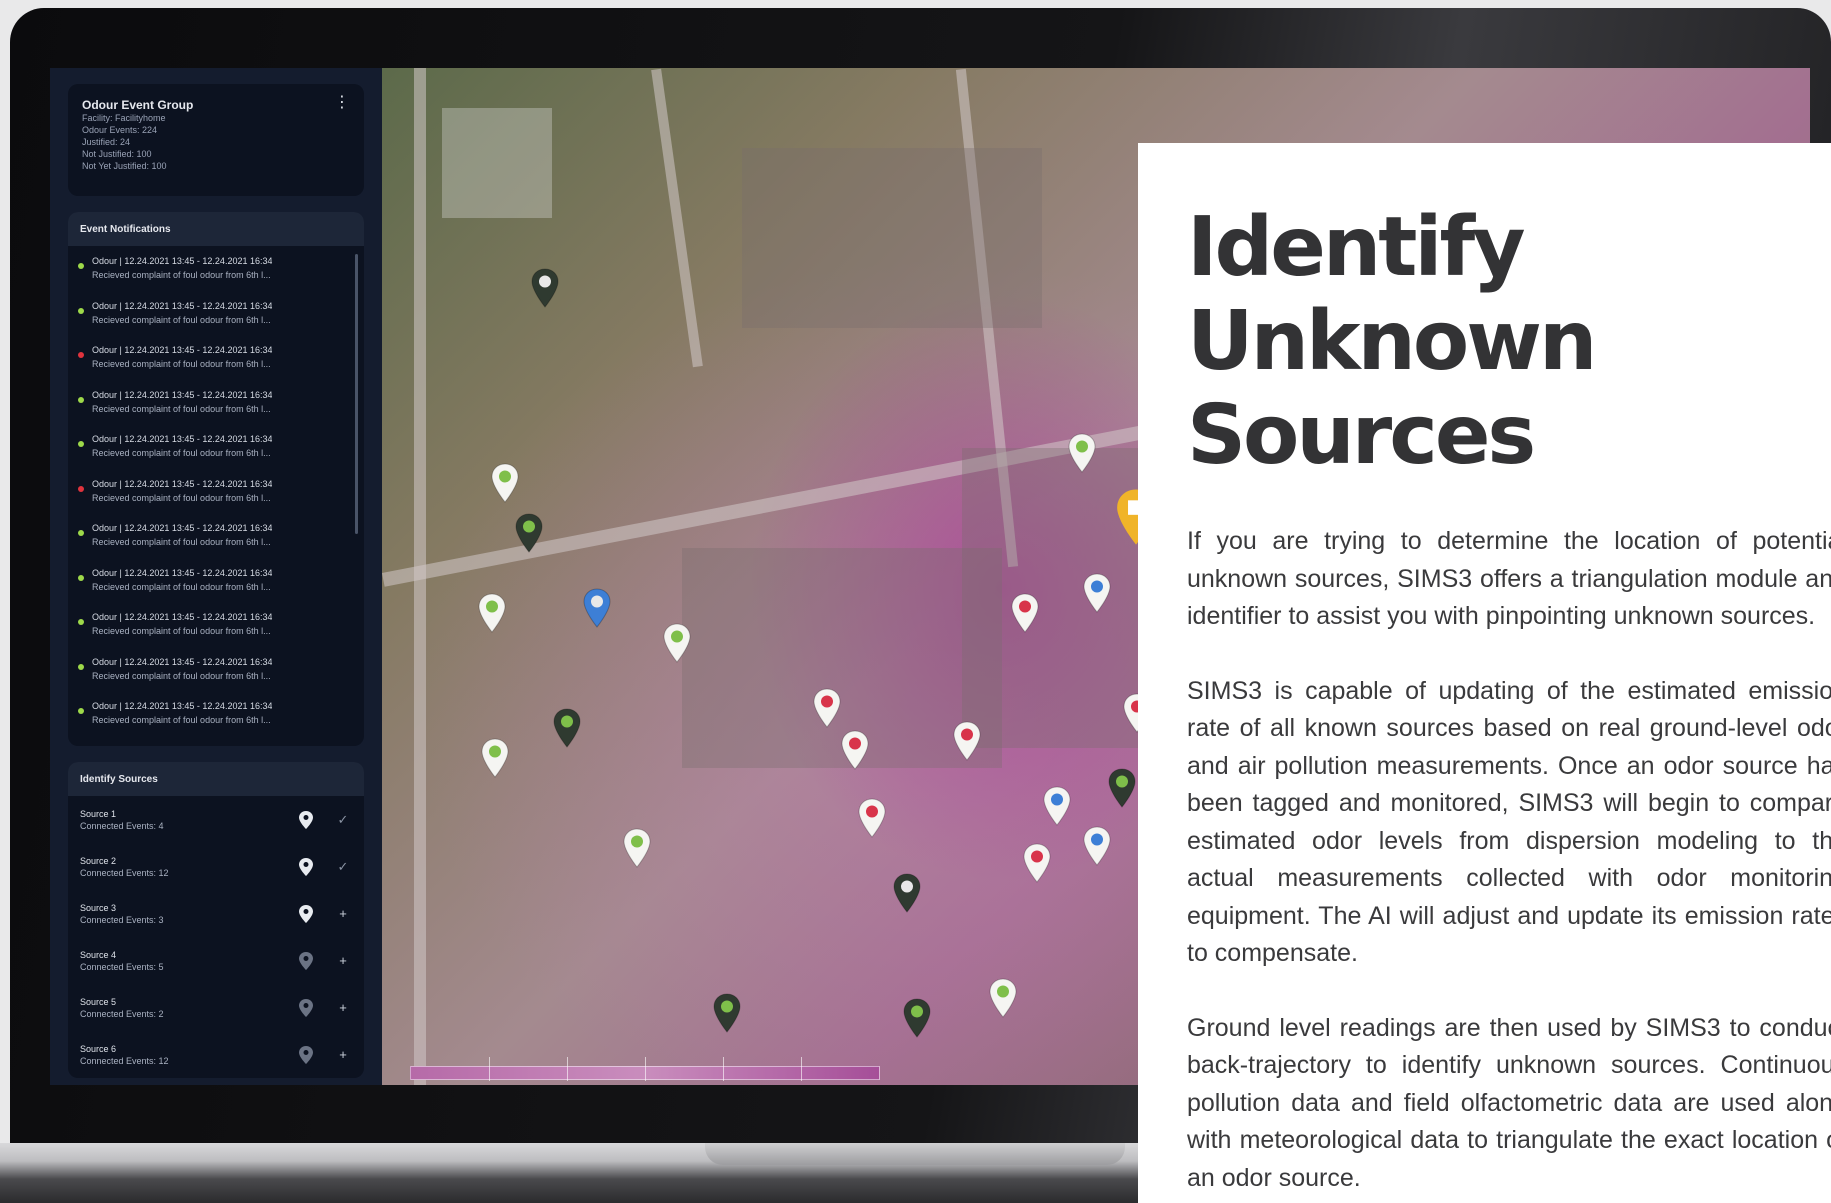 The width and height of the screenshot is (1831, 1203). Describe the element at coordinates (189, 867) in the screenshot. I see `source-info: Source 2 Connected Events: 12` at that location.